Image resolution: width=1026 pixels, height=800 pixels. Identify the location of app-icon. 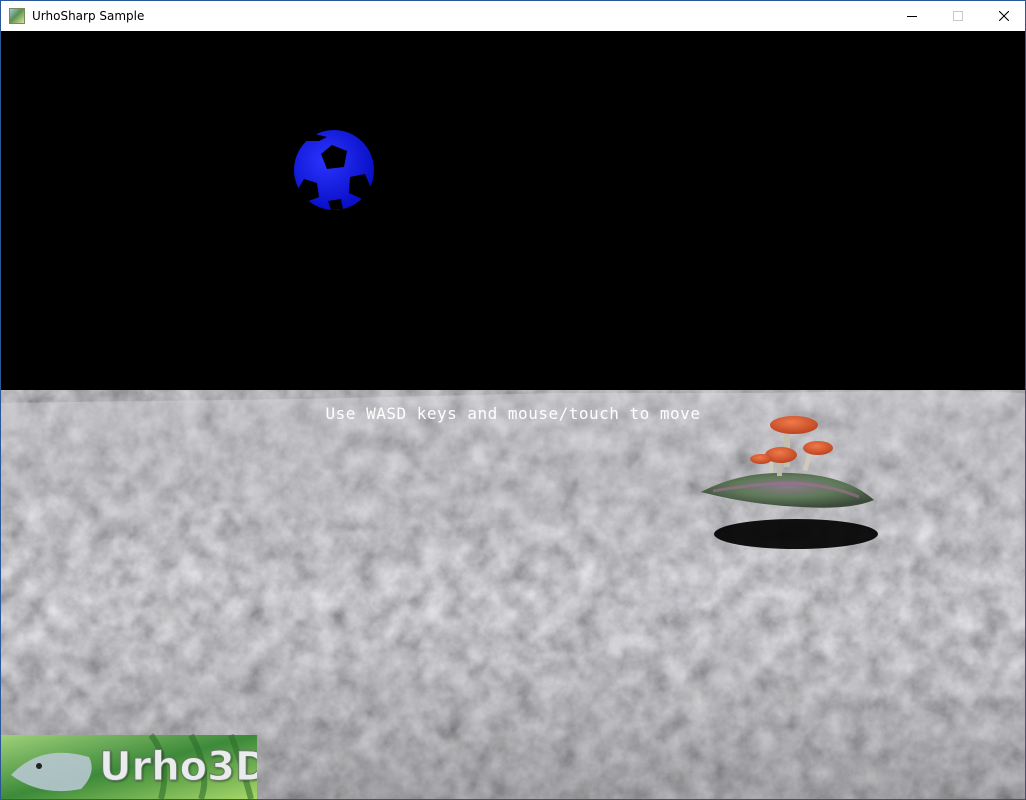
(17, 16).